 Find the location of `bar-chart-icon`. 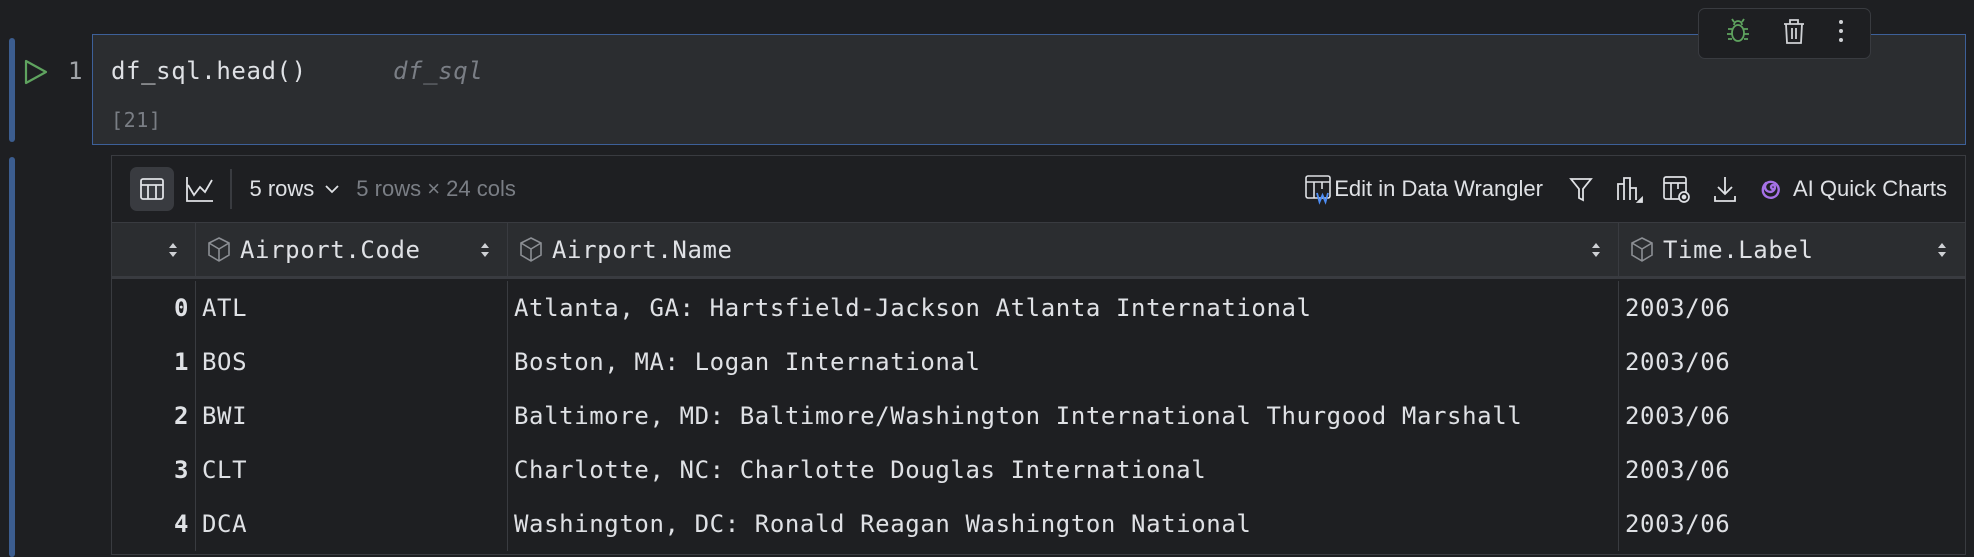

bar-chart-icon is located at coordinates (1630, 190).